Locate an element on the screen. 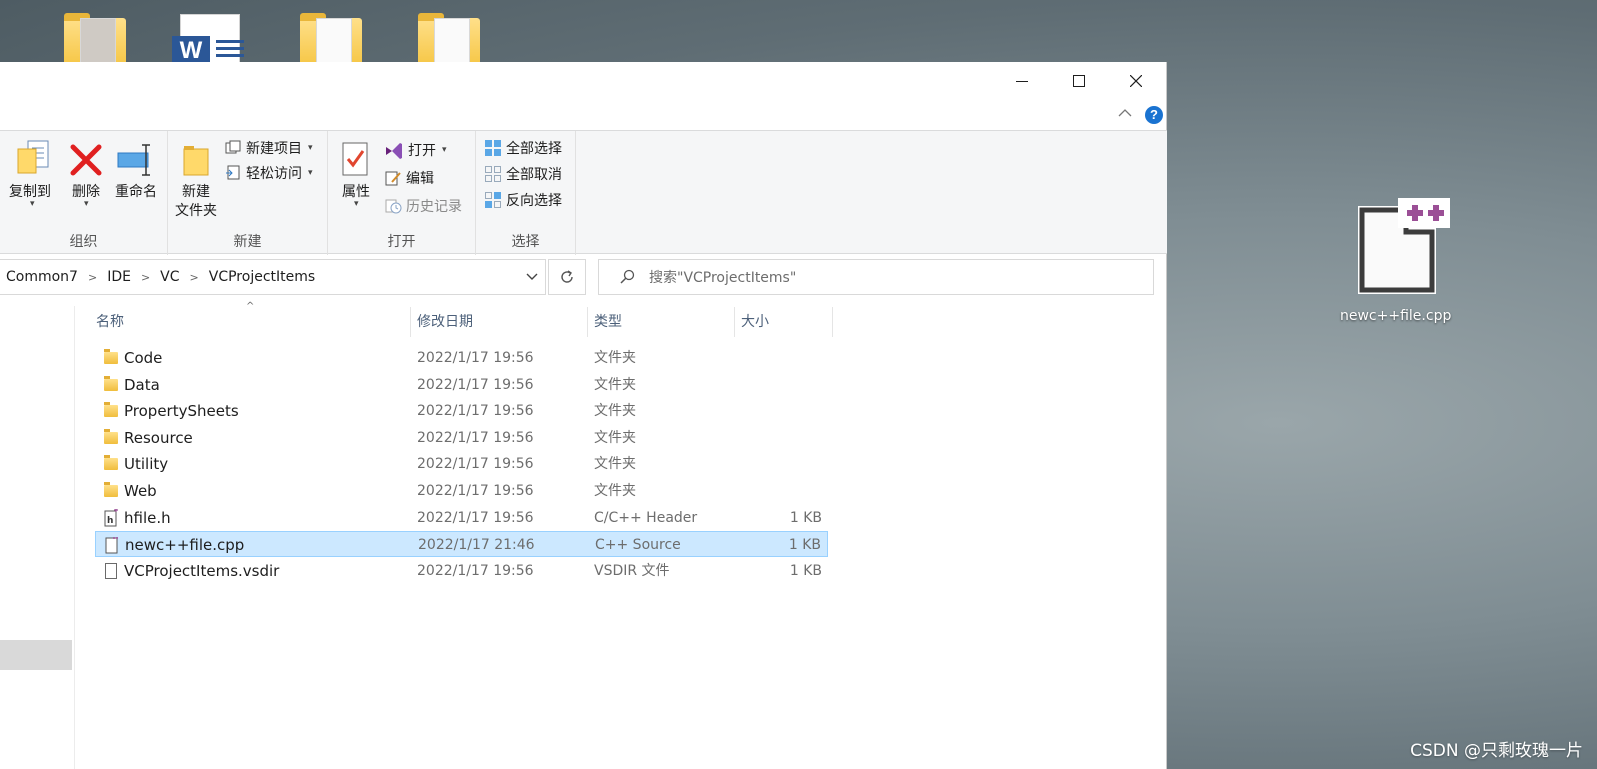 The height and width of the screenshot is (769, 1597). nav-selected-item is located at coordinates (36, 655).